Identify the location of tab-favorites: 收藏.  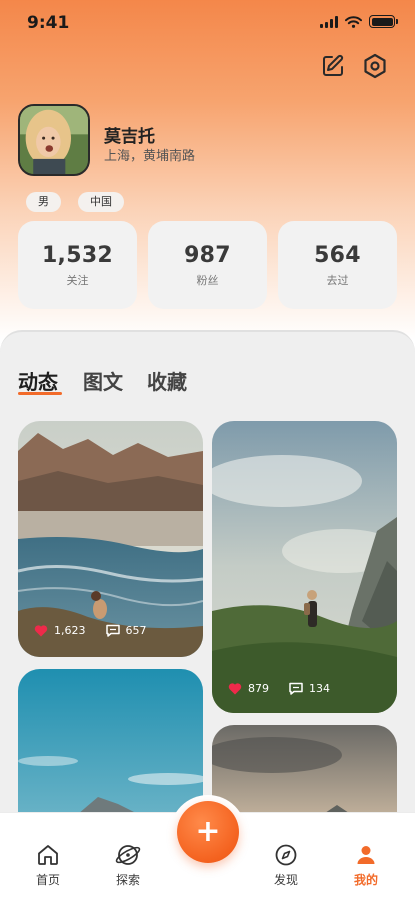
(167, 380).